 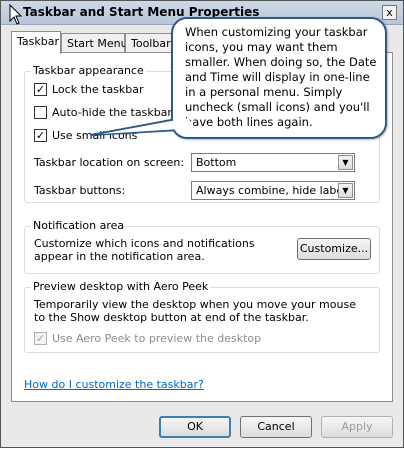 What do you see at coordinates (157, 338) in the screenshot?
I see `aero-peek-label: Use Aero Peek to preview the desktop` at bounding box center [157, 338].